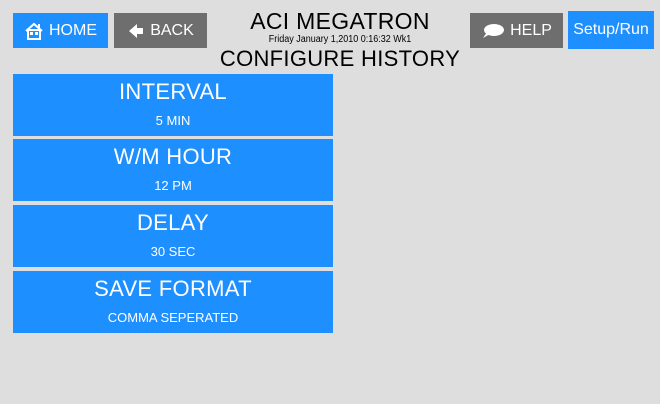  What do you see at coordinates (340, 21) in the screenshot?
I see `app-title: ACI MEGATRON` at bounding box center [340, 21].